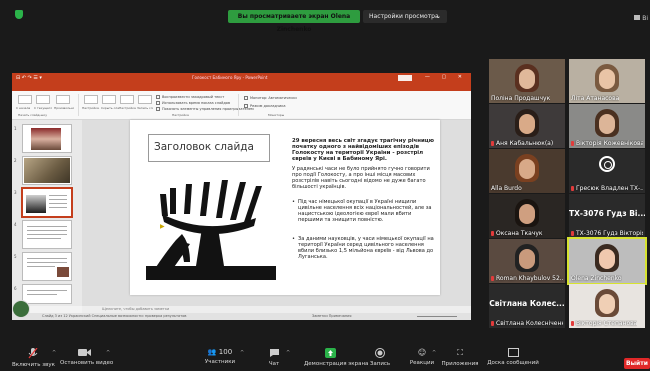 The width and height of the screenshot is (650, 371). I want to click on checkbox-narration: Воспроизвести закадровый текст, so click(190, 97).